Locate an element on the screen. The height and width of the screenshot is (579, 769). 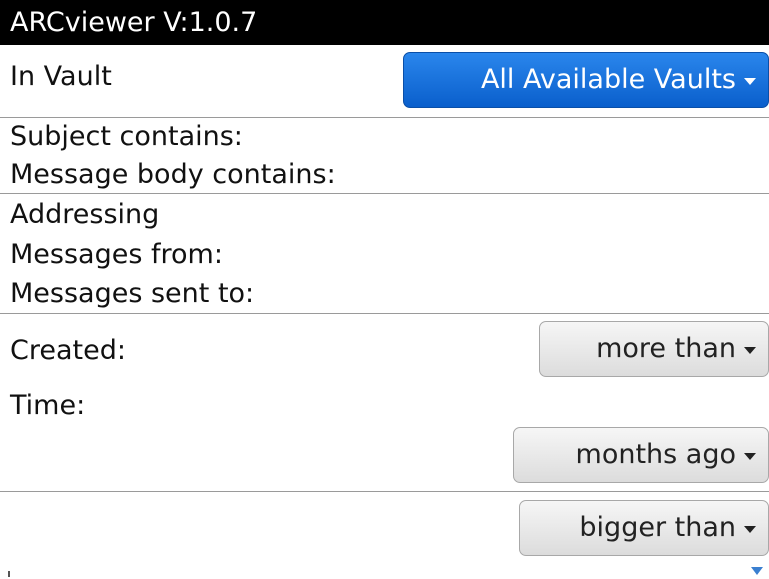
app-title: ARCviewer V:1.0.7 is located at coordinates (134, 22).